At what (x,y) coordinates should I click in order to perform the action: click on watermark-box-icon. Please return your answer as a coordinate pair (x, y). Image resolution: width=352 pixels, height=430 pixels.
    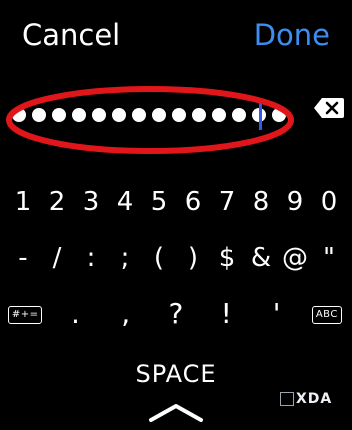
    Looking at the image, I should click on (287, 399).